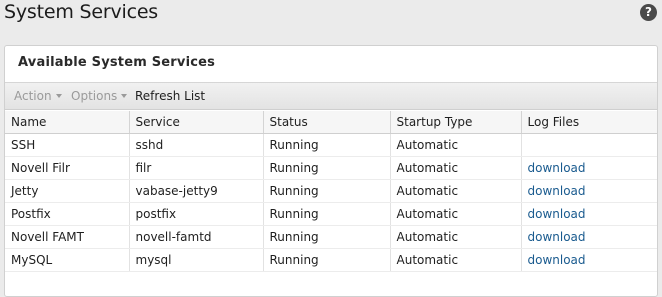 This screenshot has height=297, width=662. Describe the element at coordinates (117, 62) in the screenshot. I see `panel-title: Available System Services` at that location.